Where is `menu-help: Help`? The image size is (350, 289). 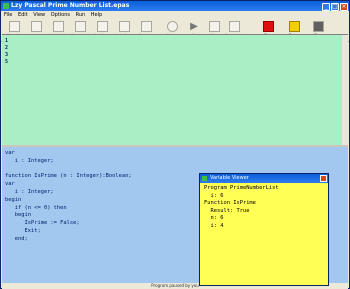 menu-help: Help is located at coordinates (96, 15).